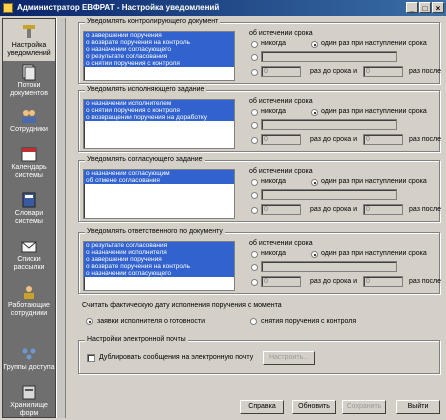  I want to click on radio-executor-ready-label: заявки исполнителя о готовности, so click(151, 321).